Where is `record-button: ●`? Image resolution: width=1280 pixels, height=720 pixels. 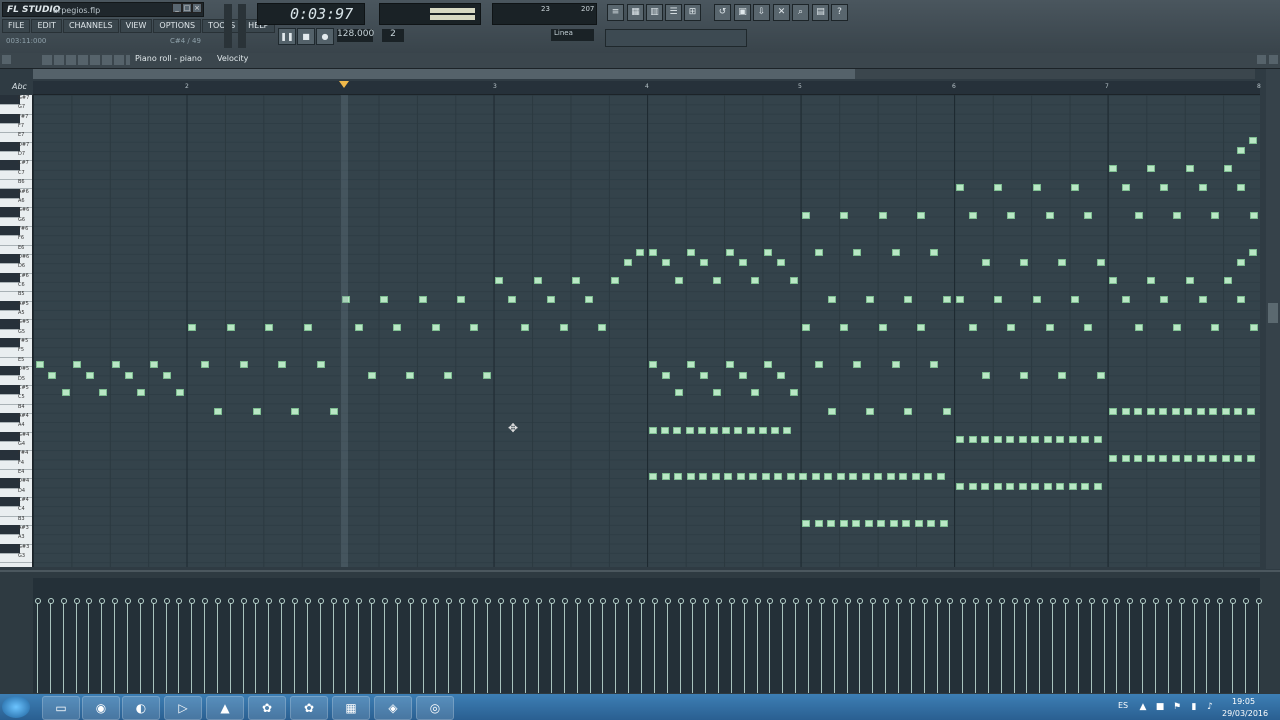 record-button: ● is located at coordinates (325, 36).